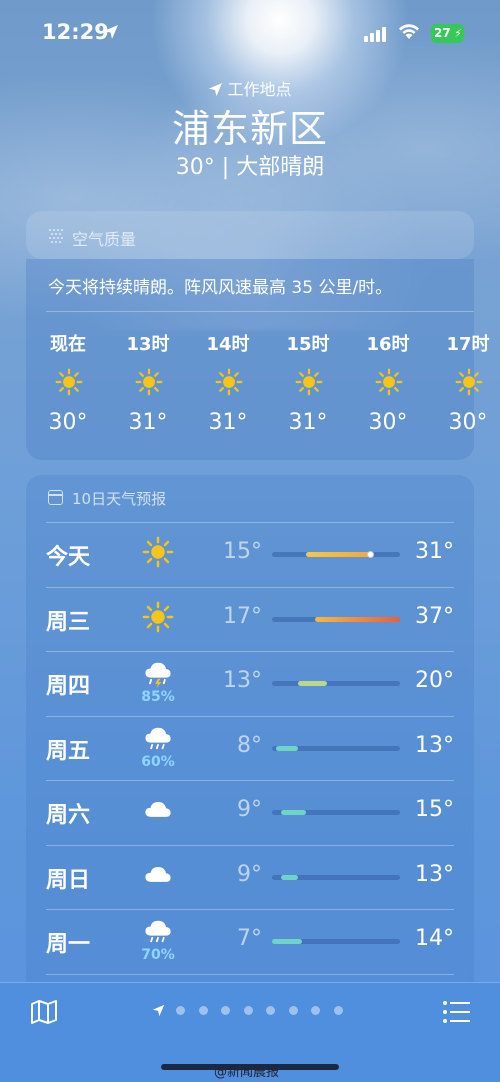 Image resolution: width=500 pixels, height=1082 pixels. I want to click on battery-indicator: 27 ⚡, so click(447, 33).